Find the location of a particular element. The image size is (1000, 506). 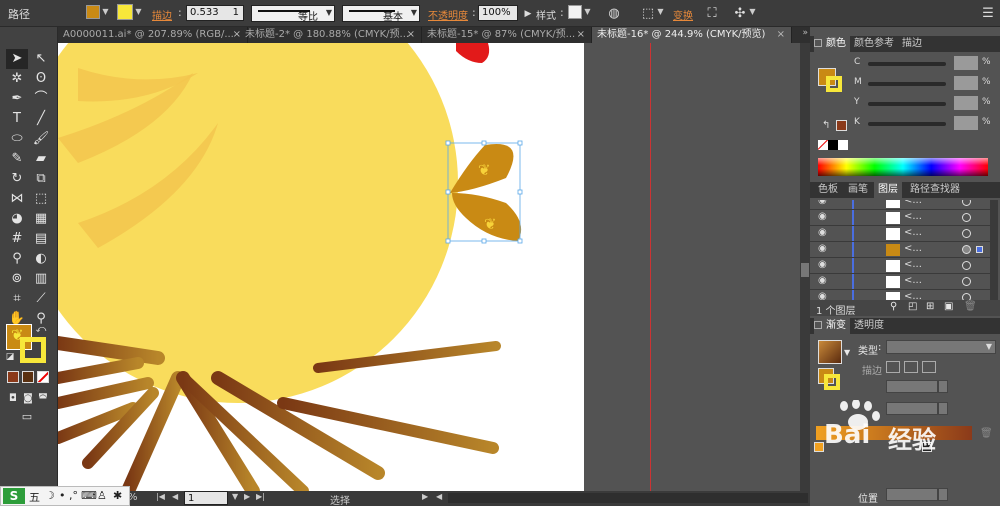

align-dropdown-arrow: ▼ is located at coordinates (660, 12).